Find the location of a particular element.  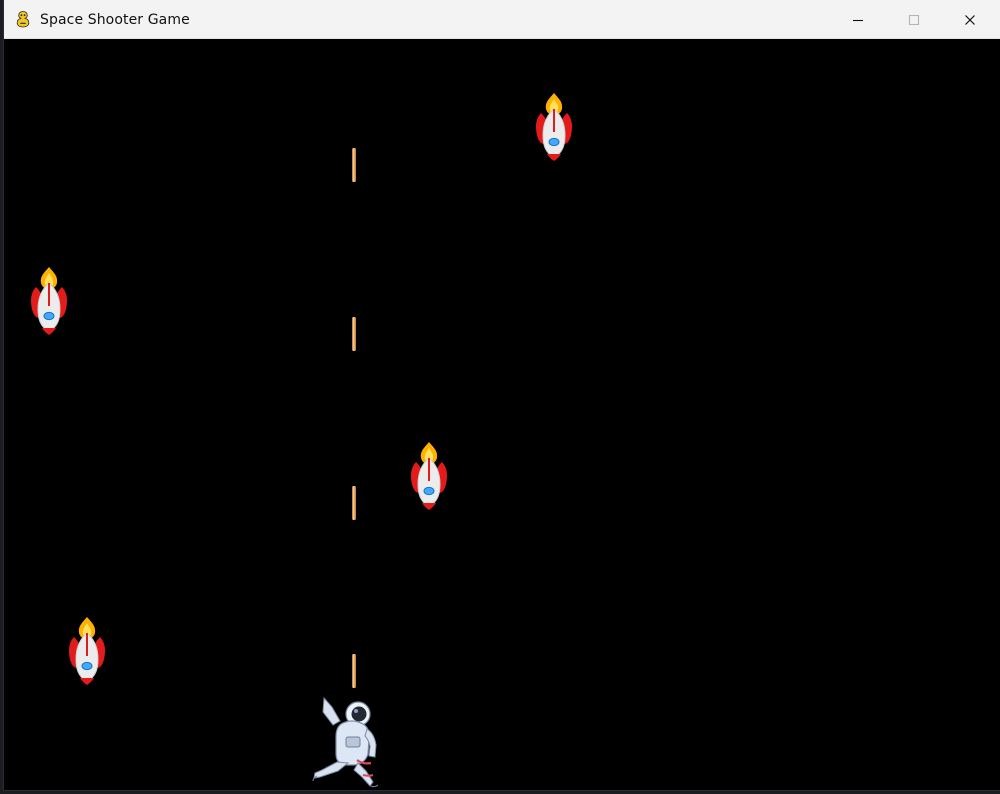

window-title: Space Shooter Game is located at coordinates (115, 20).